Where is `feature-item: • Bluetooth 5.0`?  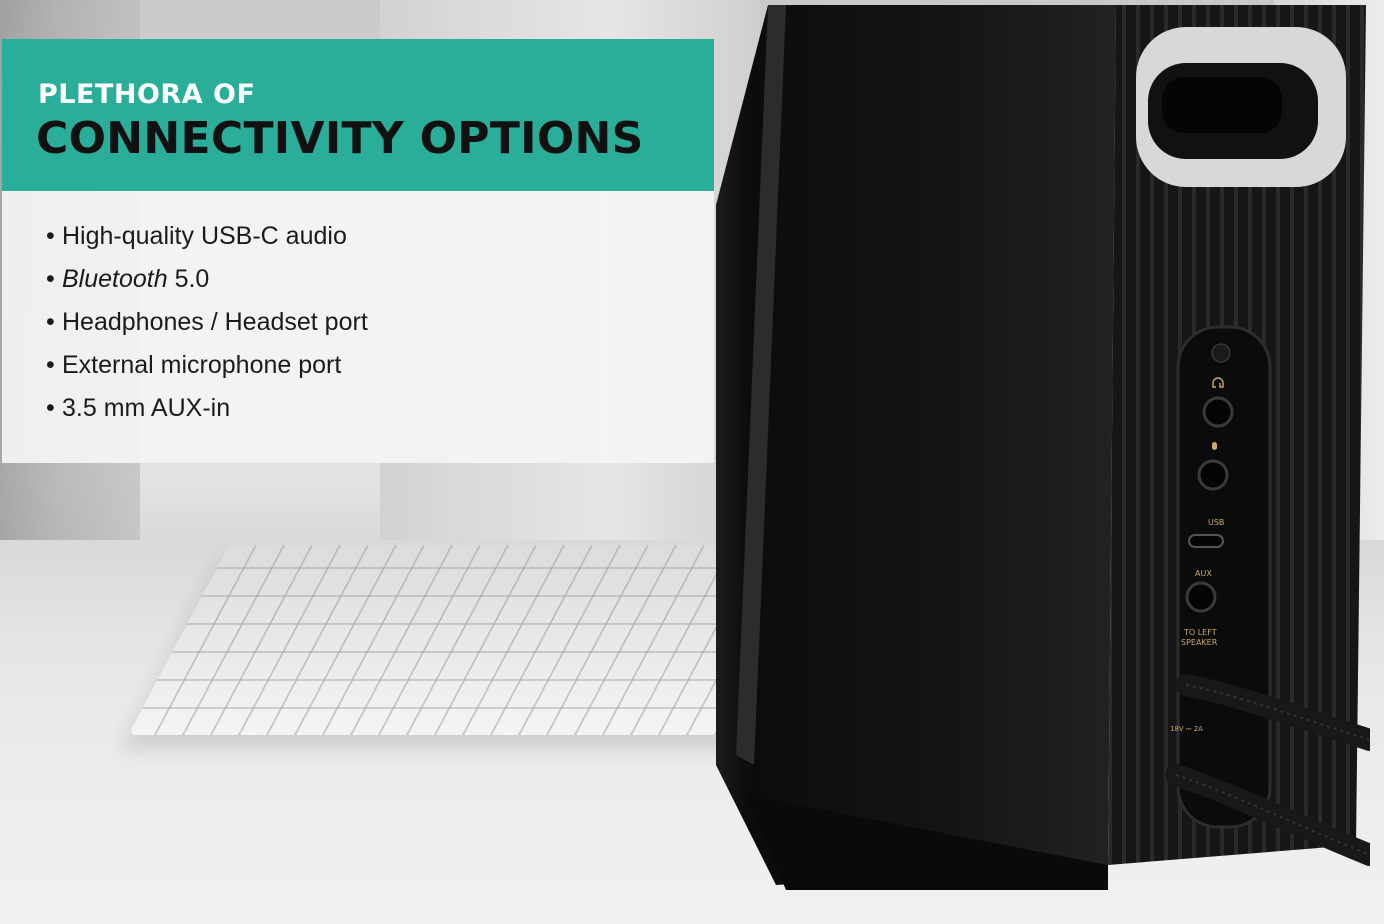
feature-item: • Bluetooth 5.0 is located at coordinates (207, 283).